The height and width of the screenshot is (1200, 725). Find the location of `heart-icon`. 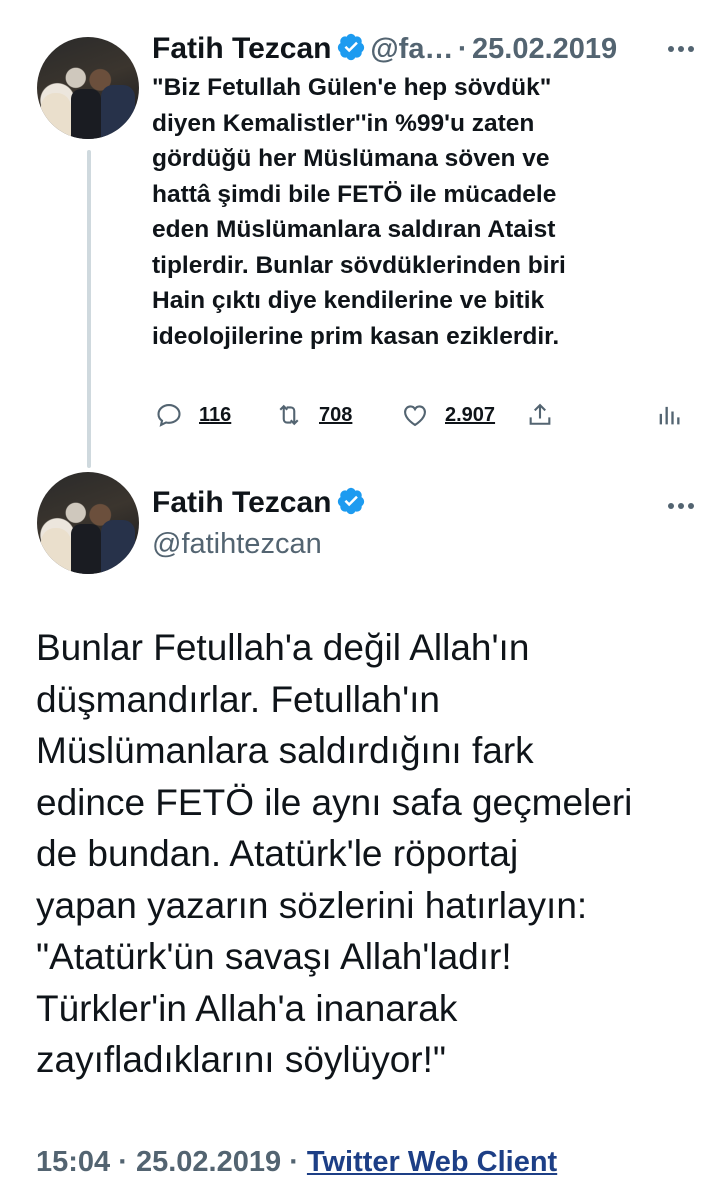

heart-icon is located at coordinates (415, 416).